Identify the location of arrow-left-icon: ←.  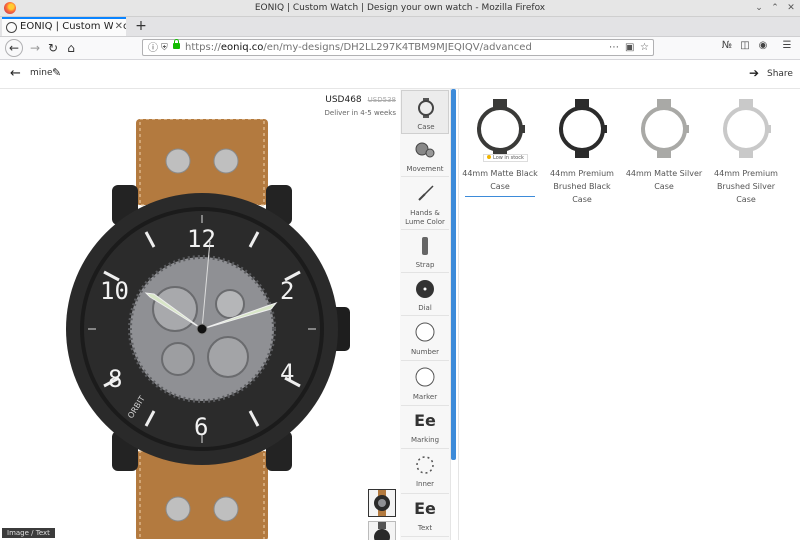
(15, 73).